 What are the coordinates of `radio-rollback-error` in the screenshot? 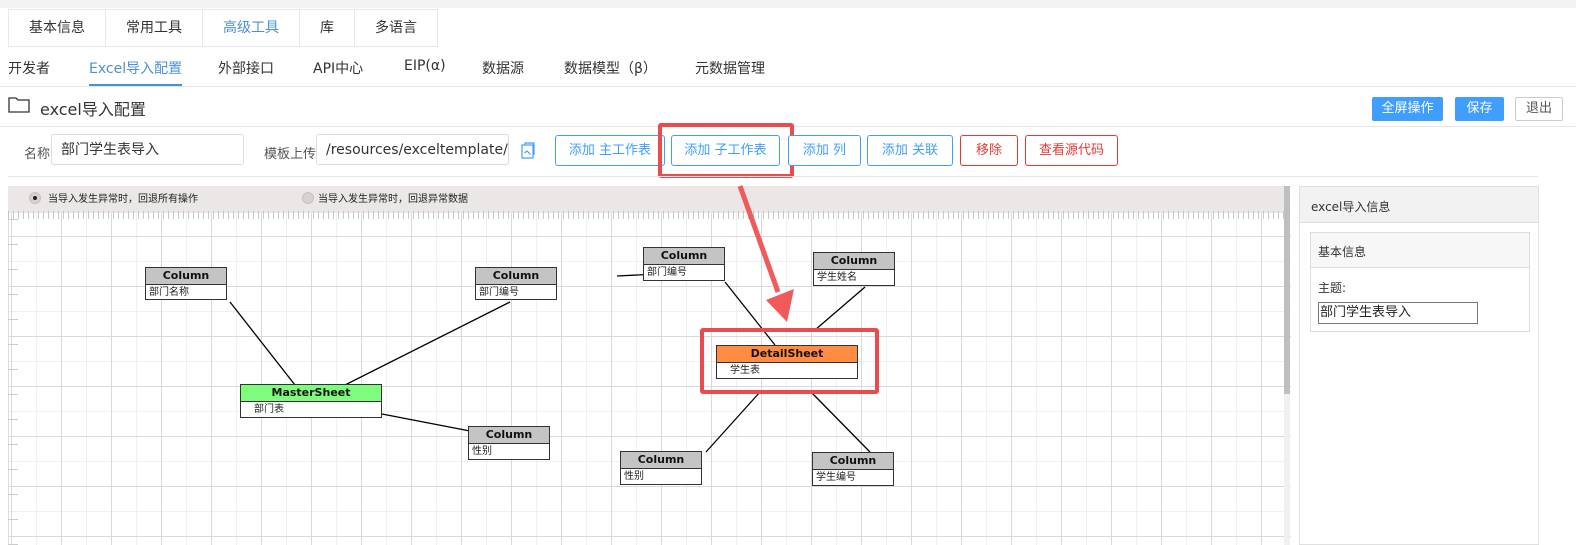 It's located at (308, 198).